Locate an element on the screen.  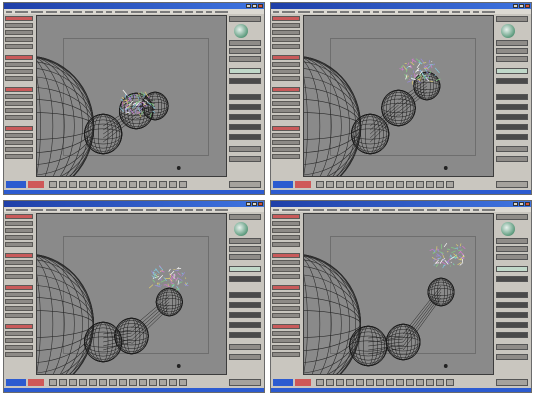
minimize-icon is located at coordinates (248, 204).